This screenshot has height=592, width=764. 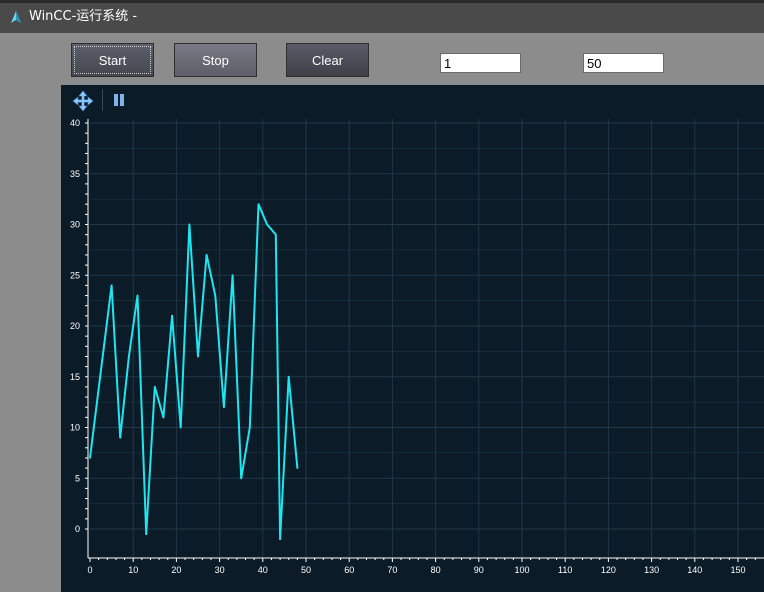 What do you see at coordinates (382, 1) in the screenshot?
I see `title-bar-edge` at bounding box center [382, 1].